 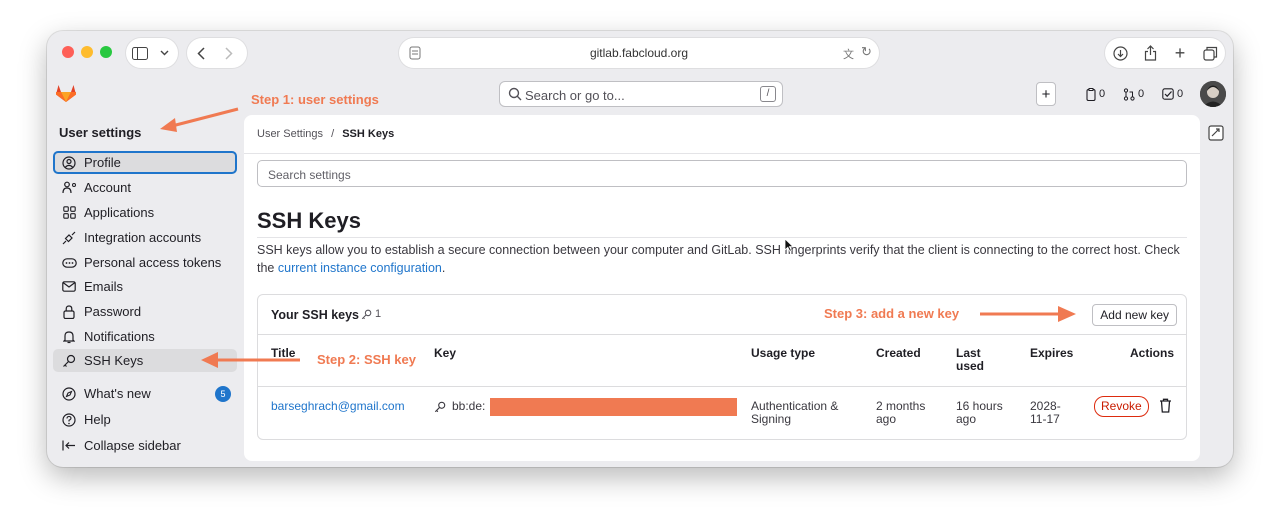 What do you see at coordinates (515, 94) in the screenshot?
I see `search-icon` at bounding box center [515, 94].